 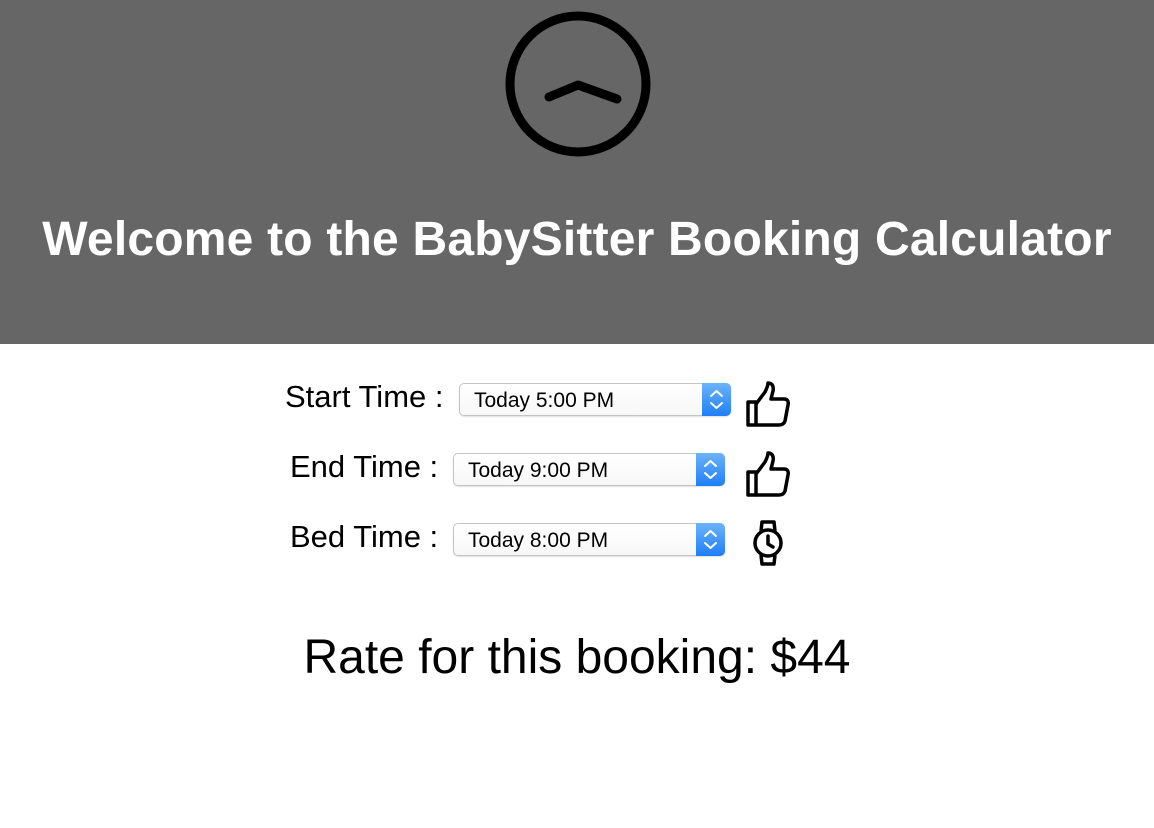 I want to click on end-time-select: Today 9:00 PM, so click(x=589, y=469).